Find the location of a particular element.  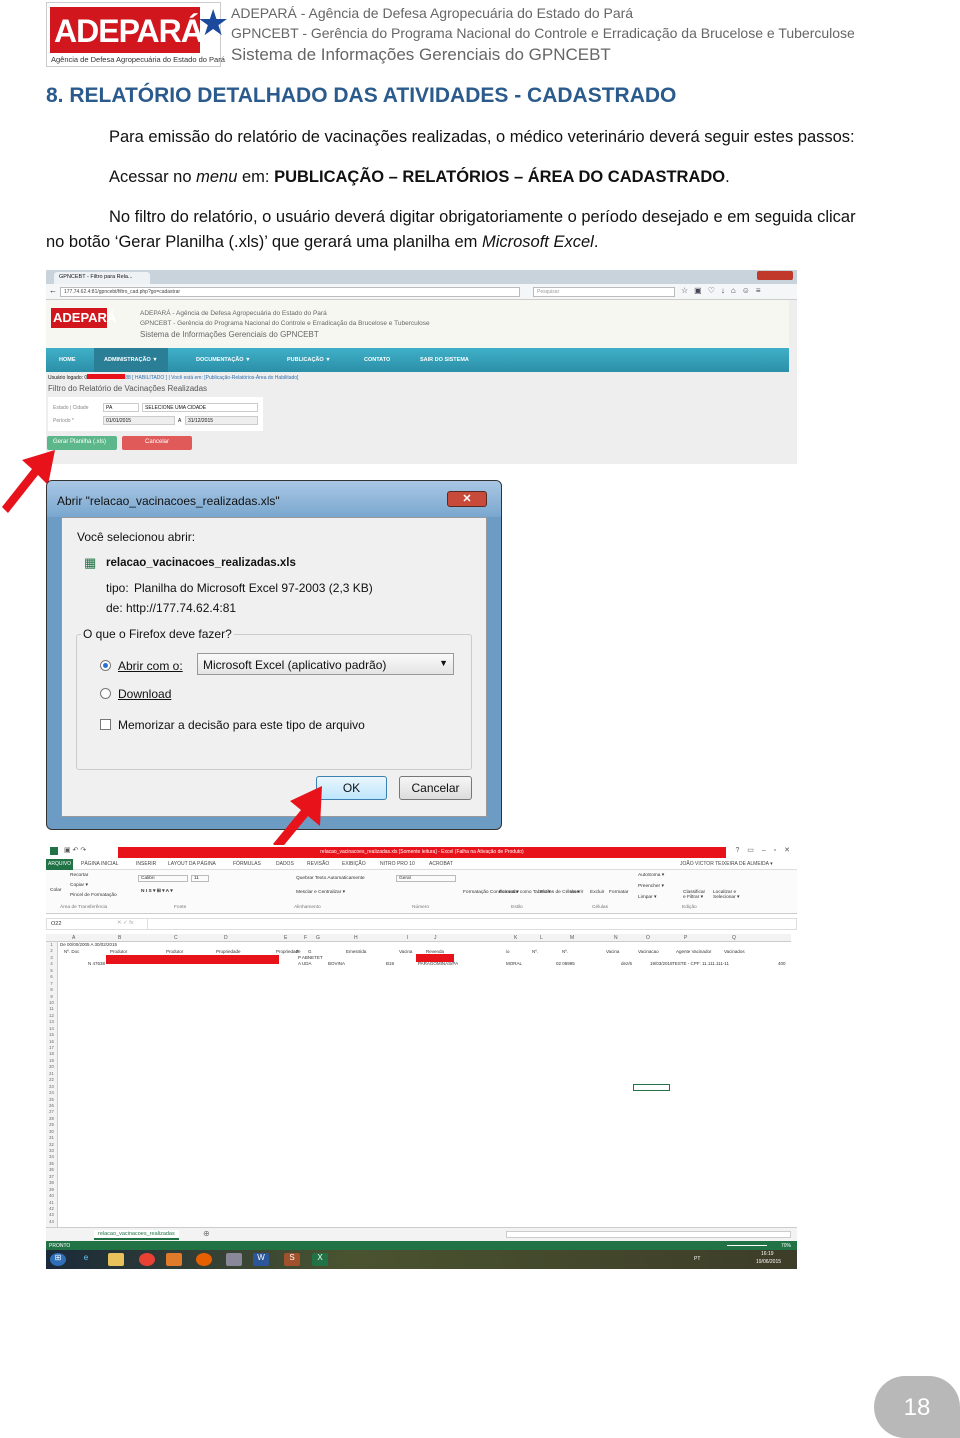

nav-sair: SAIR DO SISTEMA is located at coordinates (444, 360).